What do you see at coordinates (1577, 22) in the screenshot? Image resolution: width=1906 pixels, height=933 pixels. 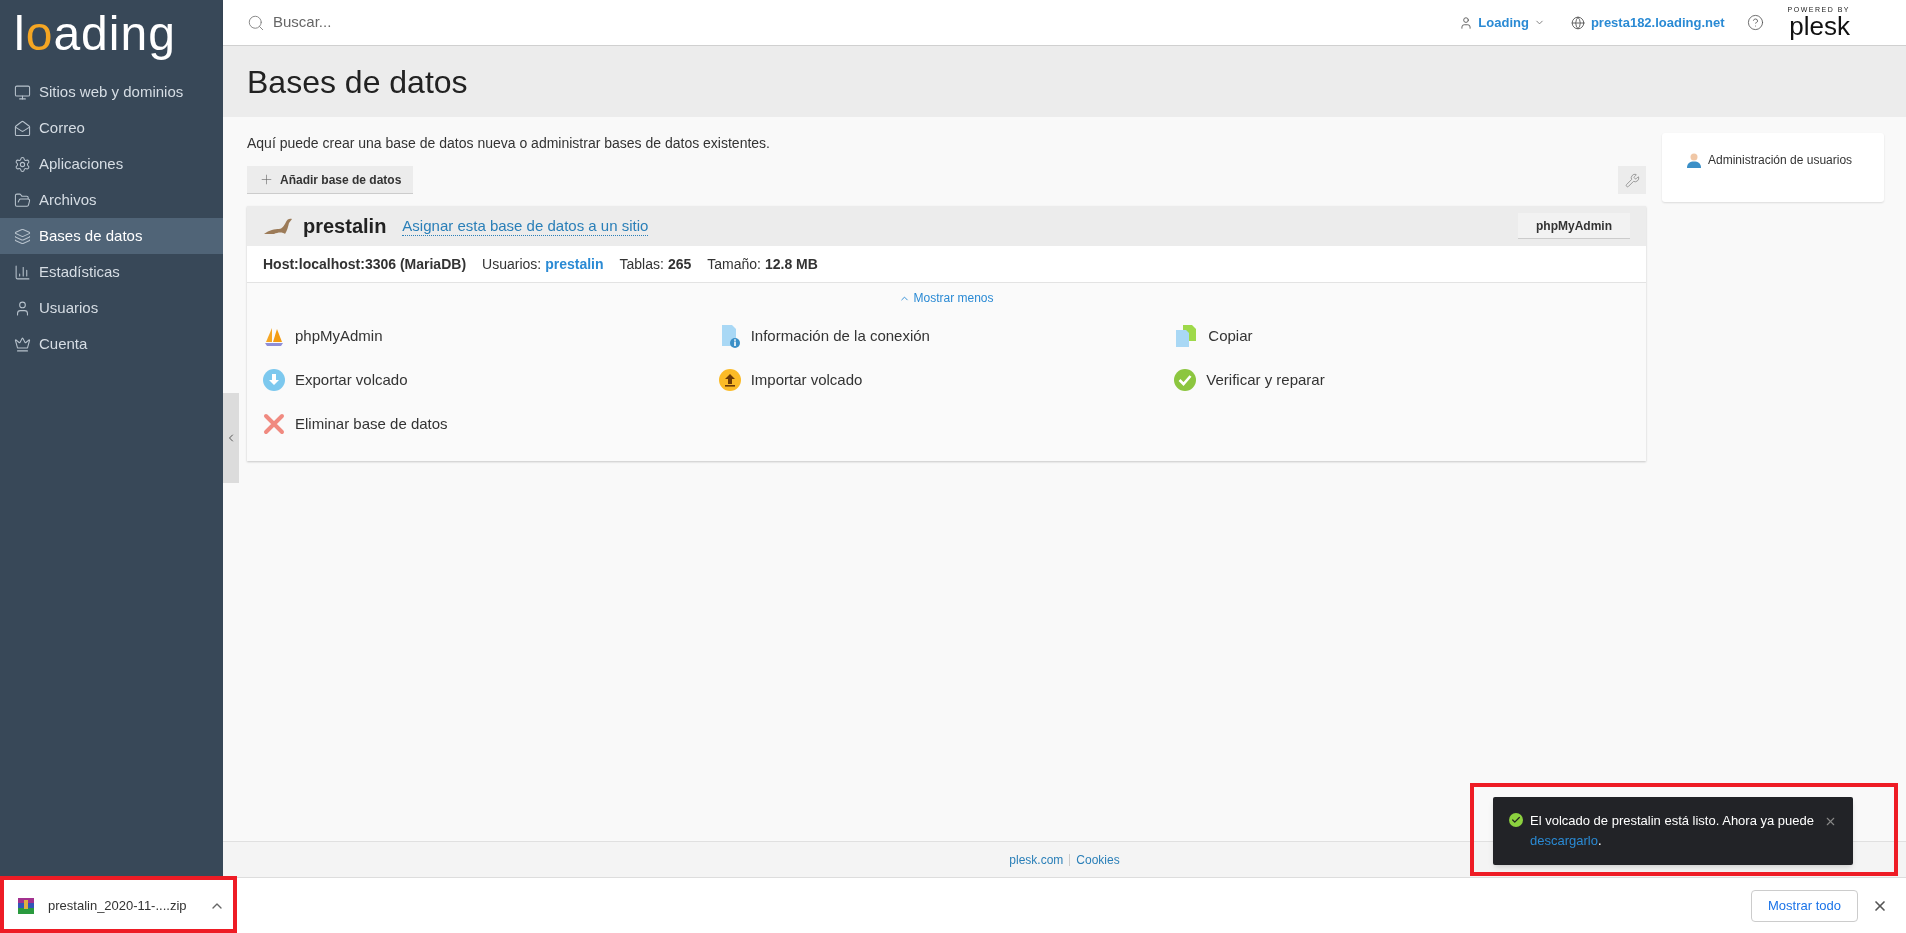 I see `globe-icon` at bounding box center [1577, 22].